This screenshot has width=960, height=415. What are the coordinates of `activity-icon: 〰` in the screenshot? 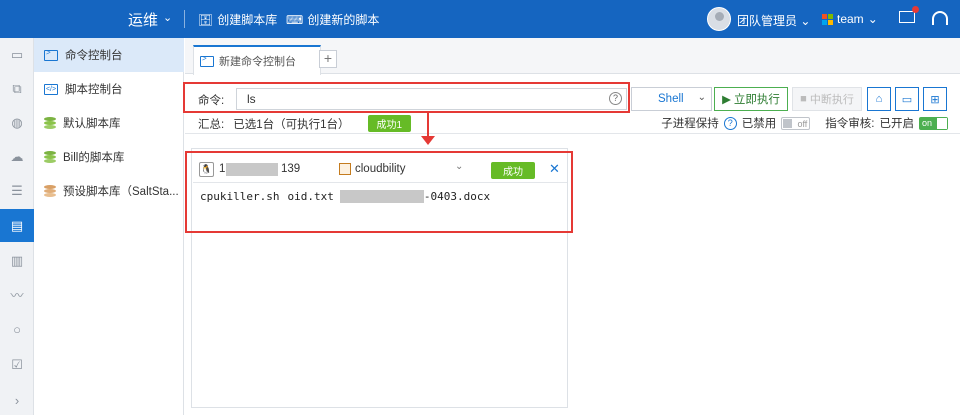 It's located at (17, 294).